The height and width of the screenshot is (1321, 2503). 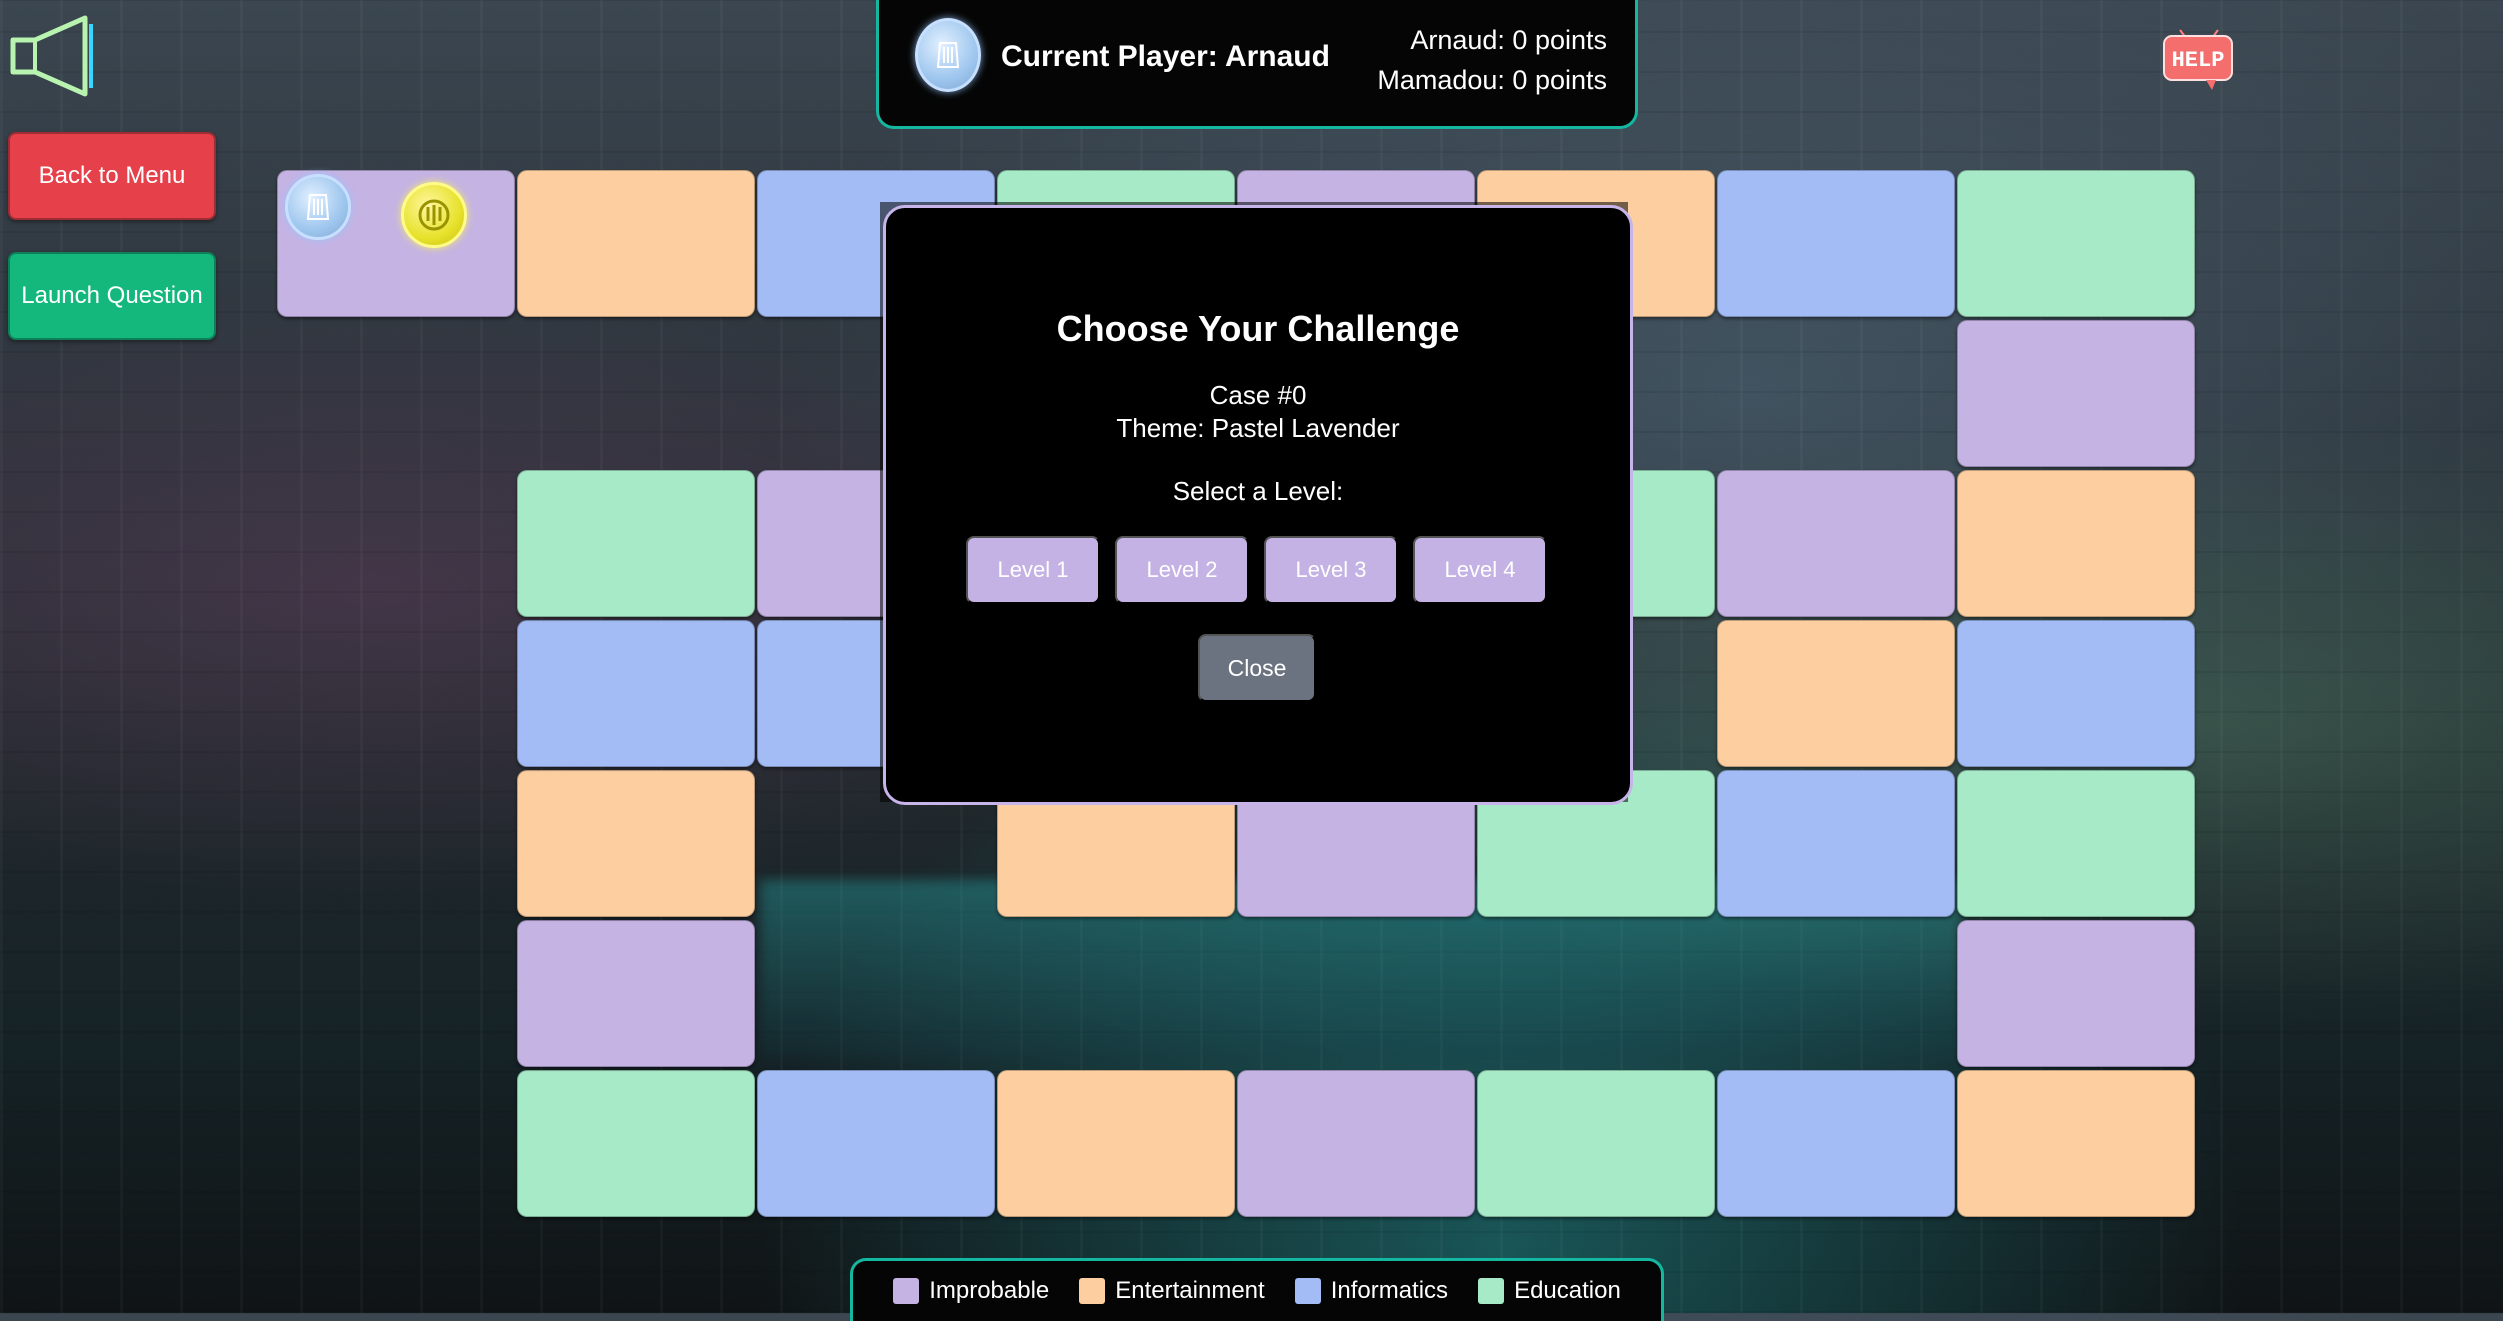 I want to click on score-list: Arnaud: 0 points Mamadou: 0 points, so click(x=1492, y=60).